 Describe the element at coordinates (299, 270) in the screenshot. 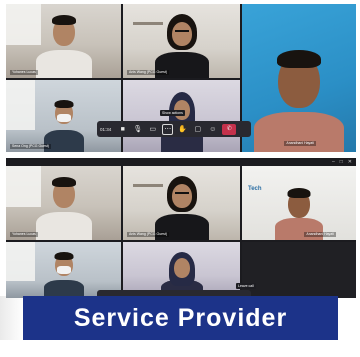

I see `empty-tile` at that location.